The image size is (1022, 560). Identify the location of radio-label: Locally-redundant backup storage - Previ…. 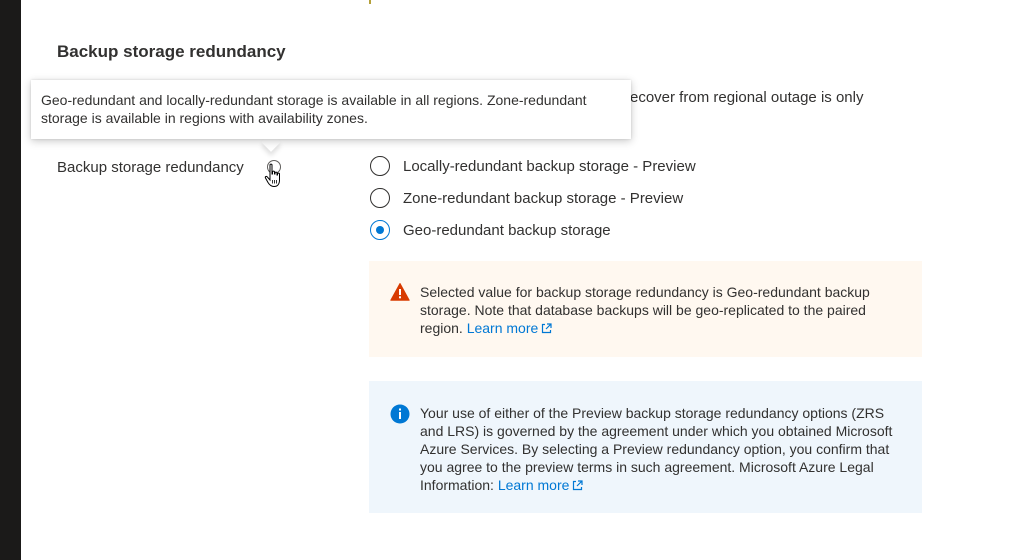
(549, 166).